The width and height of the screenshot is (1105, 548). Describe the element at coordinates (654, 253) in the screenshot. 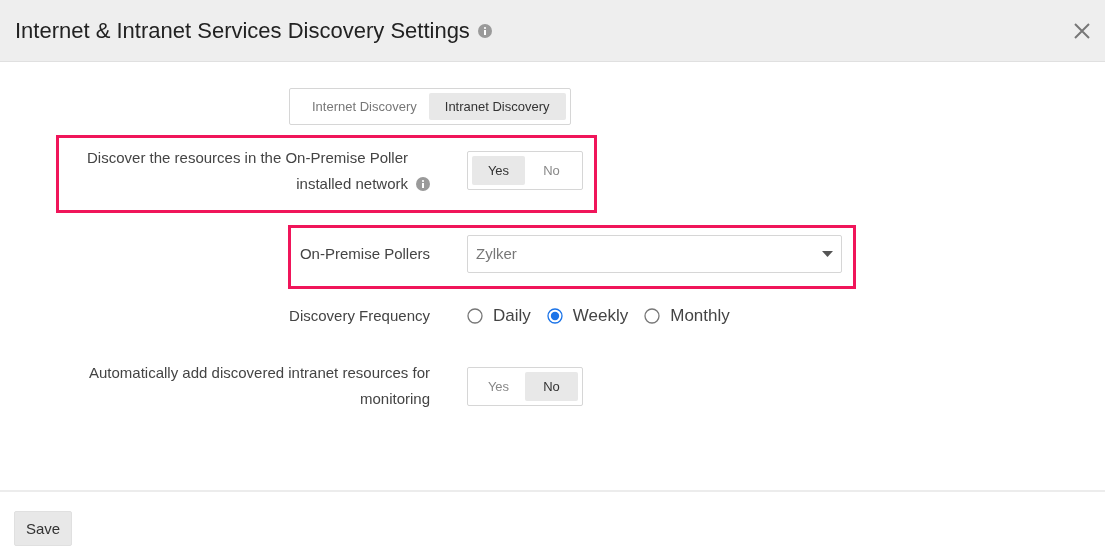

I see `dropdown-field: Zylker` at that location.